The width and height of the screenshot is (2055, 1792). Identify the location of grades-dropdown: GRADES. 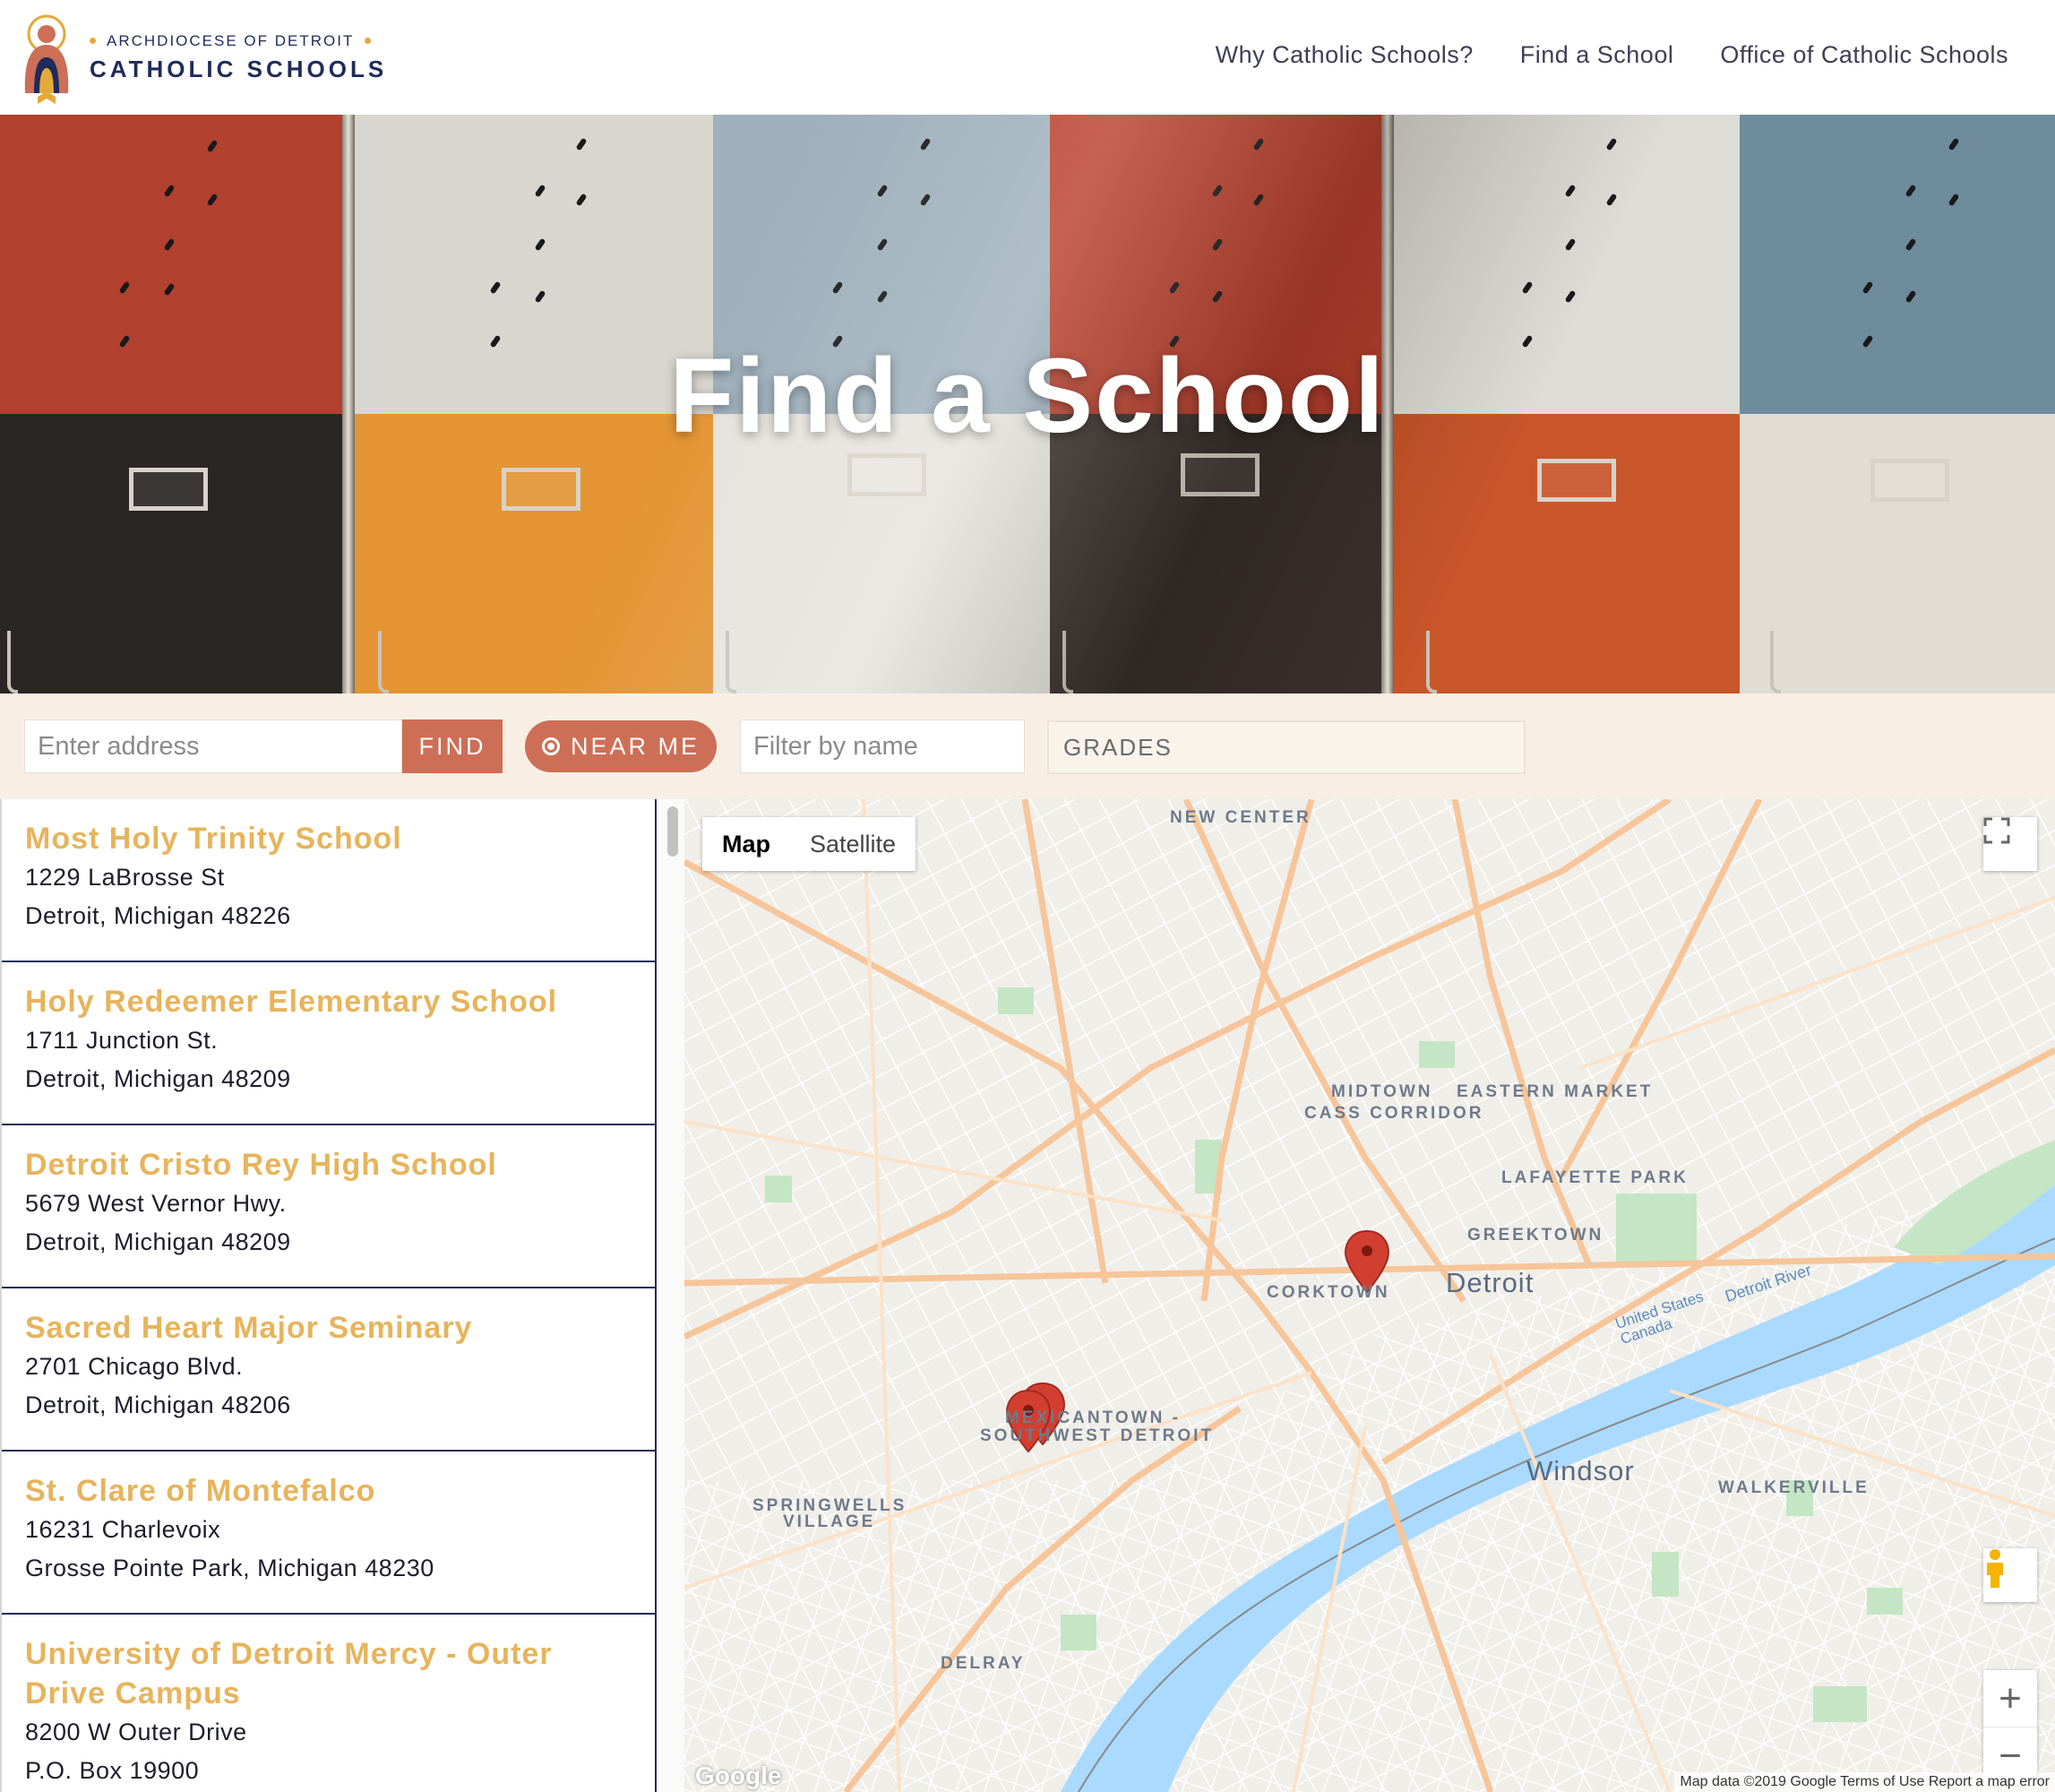
(1287, 747).